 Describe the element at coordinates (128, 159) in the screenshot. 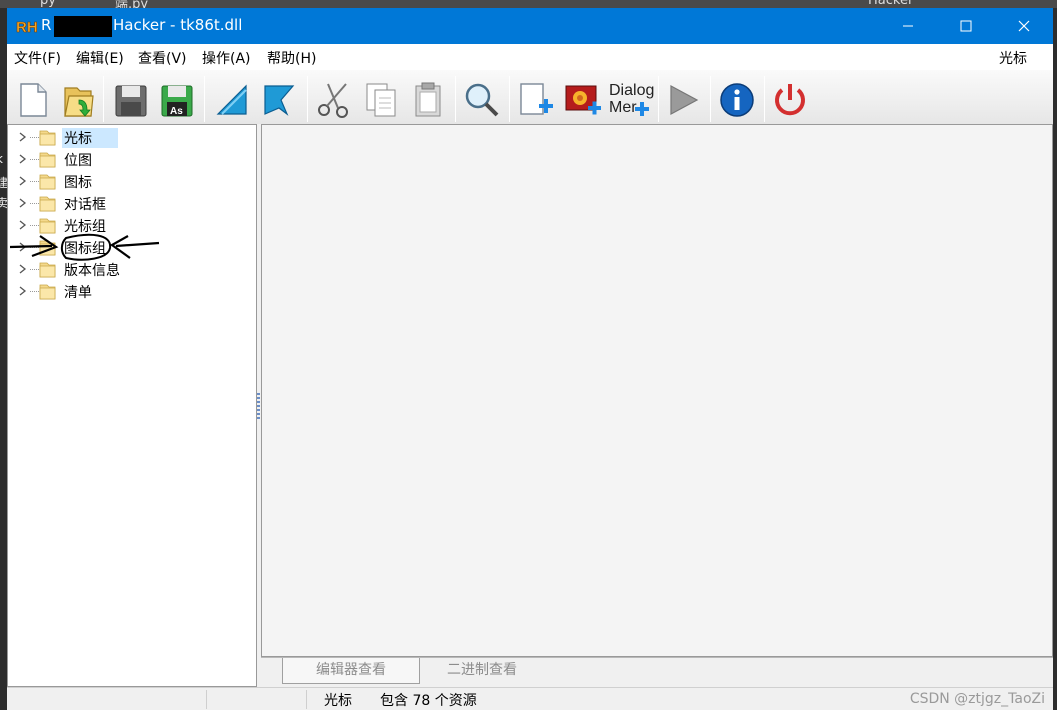

I see `tree-item: 位图` at that location.